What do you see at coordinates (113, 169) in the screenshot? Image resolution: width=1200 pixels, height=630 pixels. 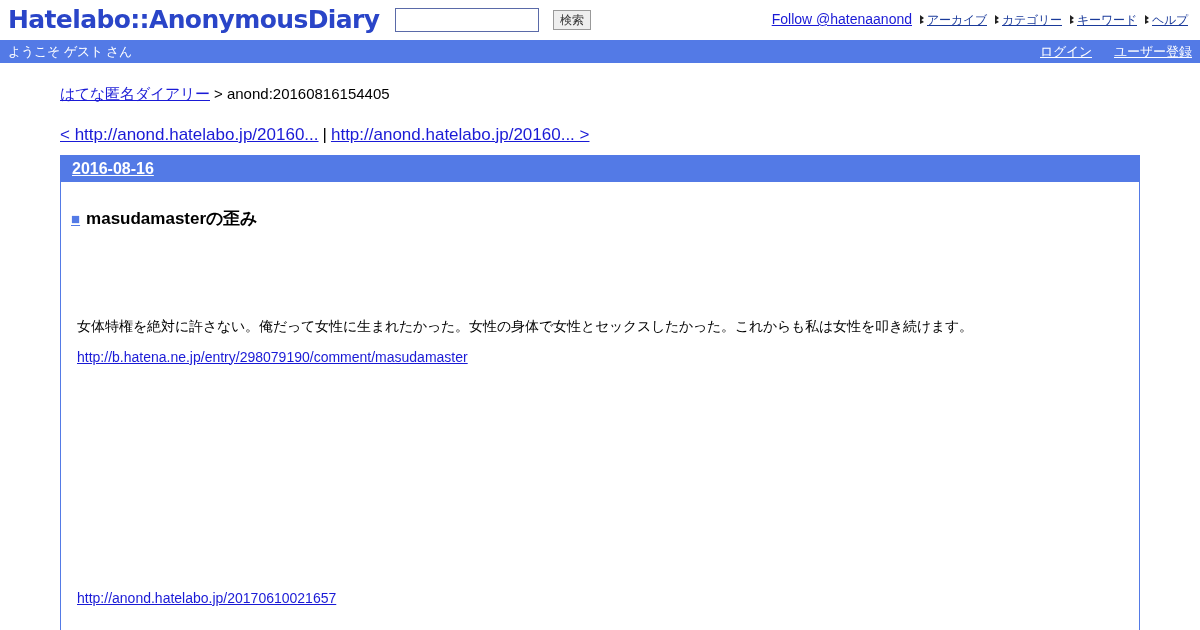 I see `date-link: 2016-08-16` at bounding box center [113, 169].